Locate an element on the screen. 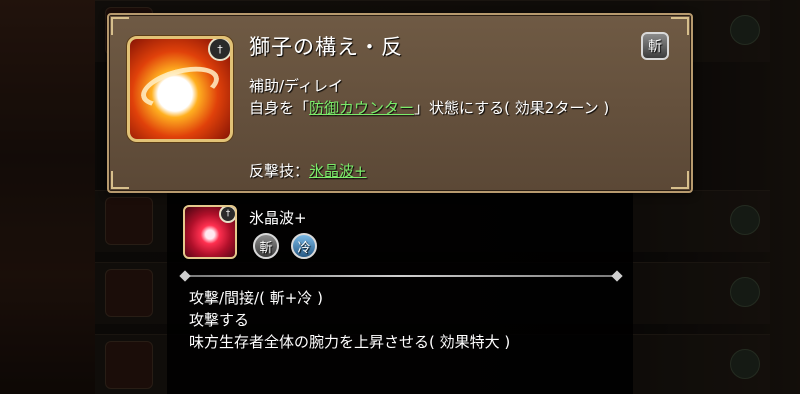 This screenshot has width=800, height=394. defense-counter-link: 防御カウンター is located at coordinates (361, 108).